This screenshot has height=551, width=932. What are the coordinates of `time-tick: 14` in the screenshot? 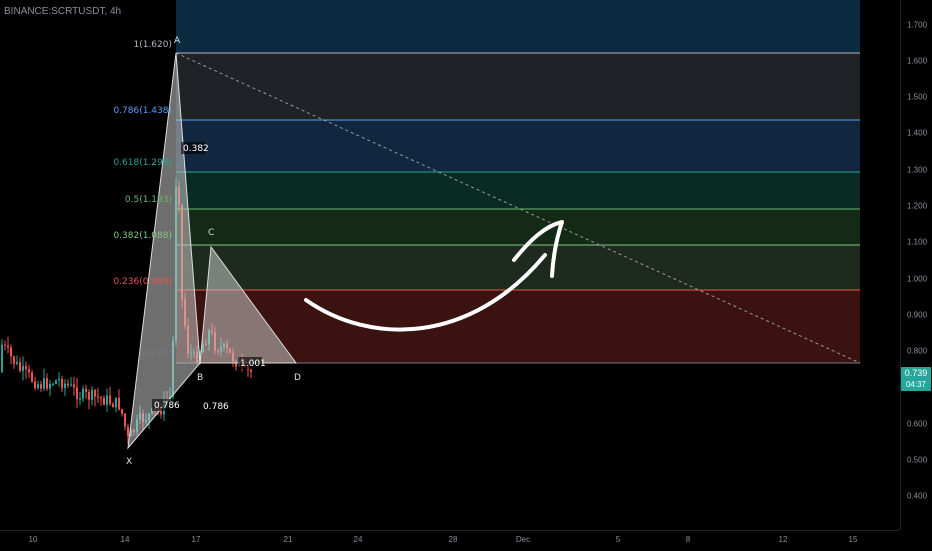 It's located at (125, 539).